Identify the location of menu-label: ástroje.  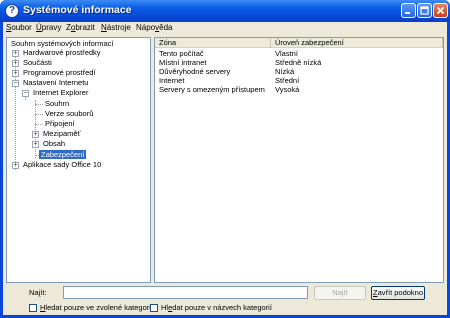
(118, 27).